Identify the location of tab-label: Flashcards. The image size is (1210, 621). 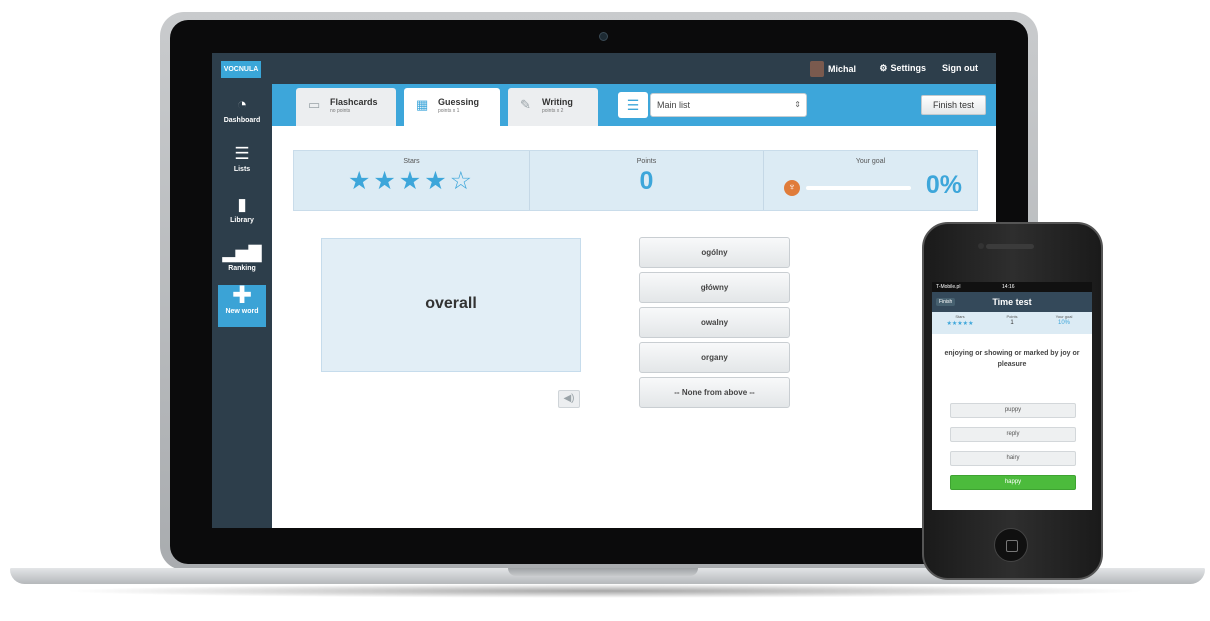
(354, 102).